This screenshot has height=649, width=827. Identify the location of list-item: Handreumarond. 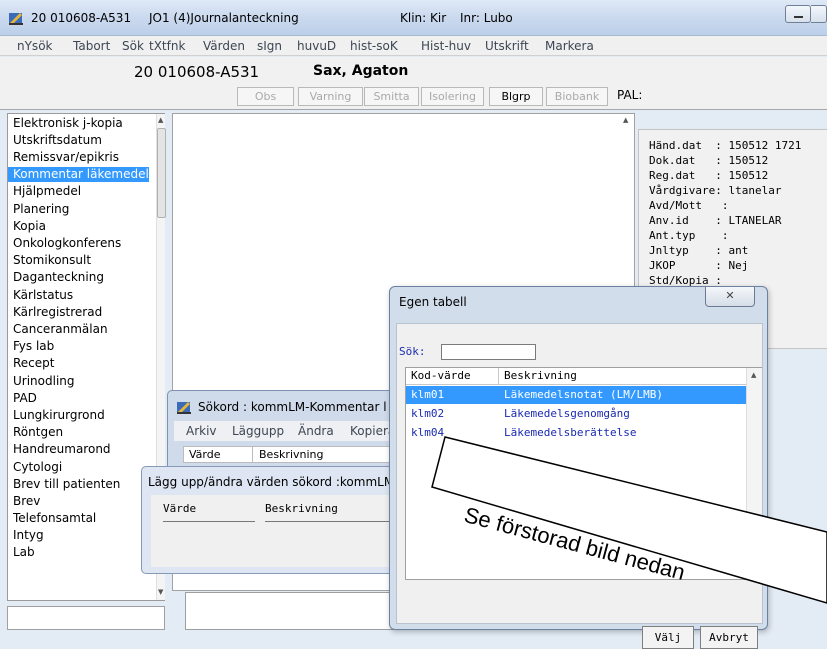
(62, 449).